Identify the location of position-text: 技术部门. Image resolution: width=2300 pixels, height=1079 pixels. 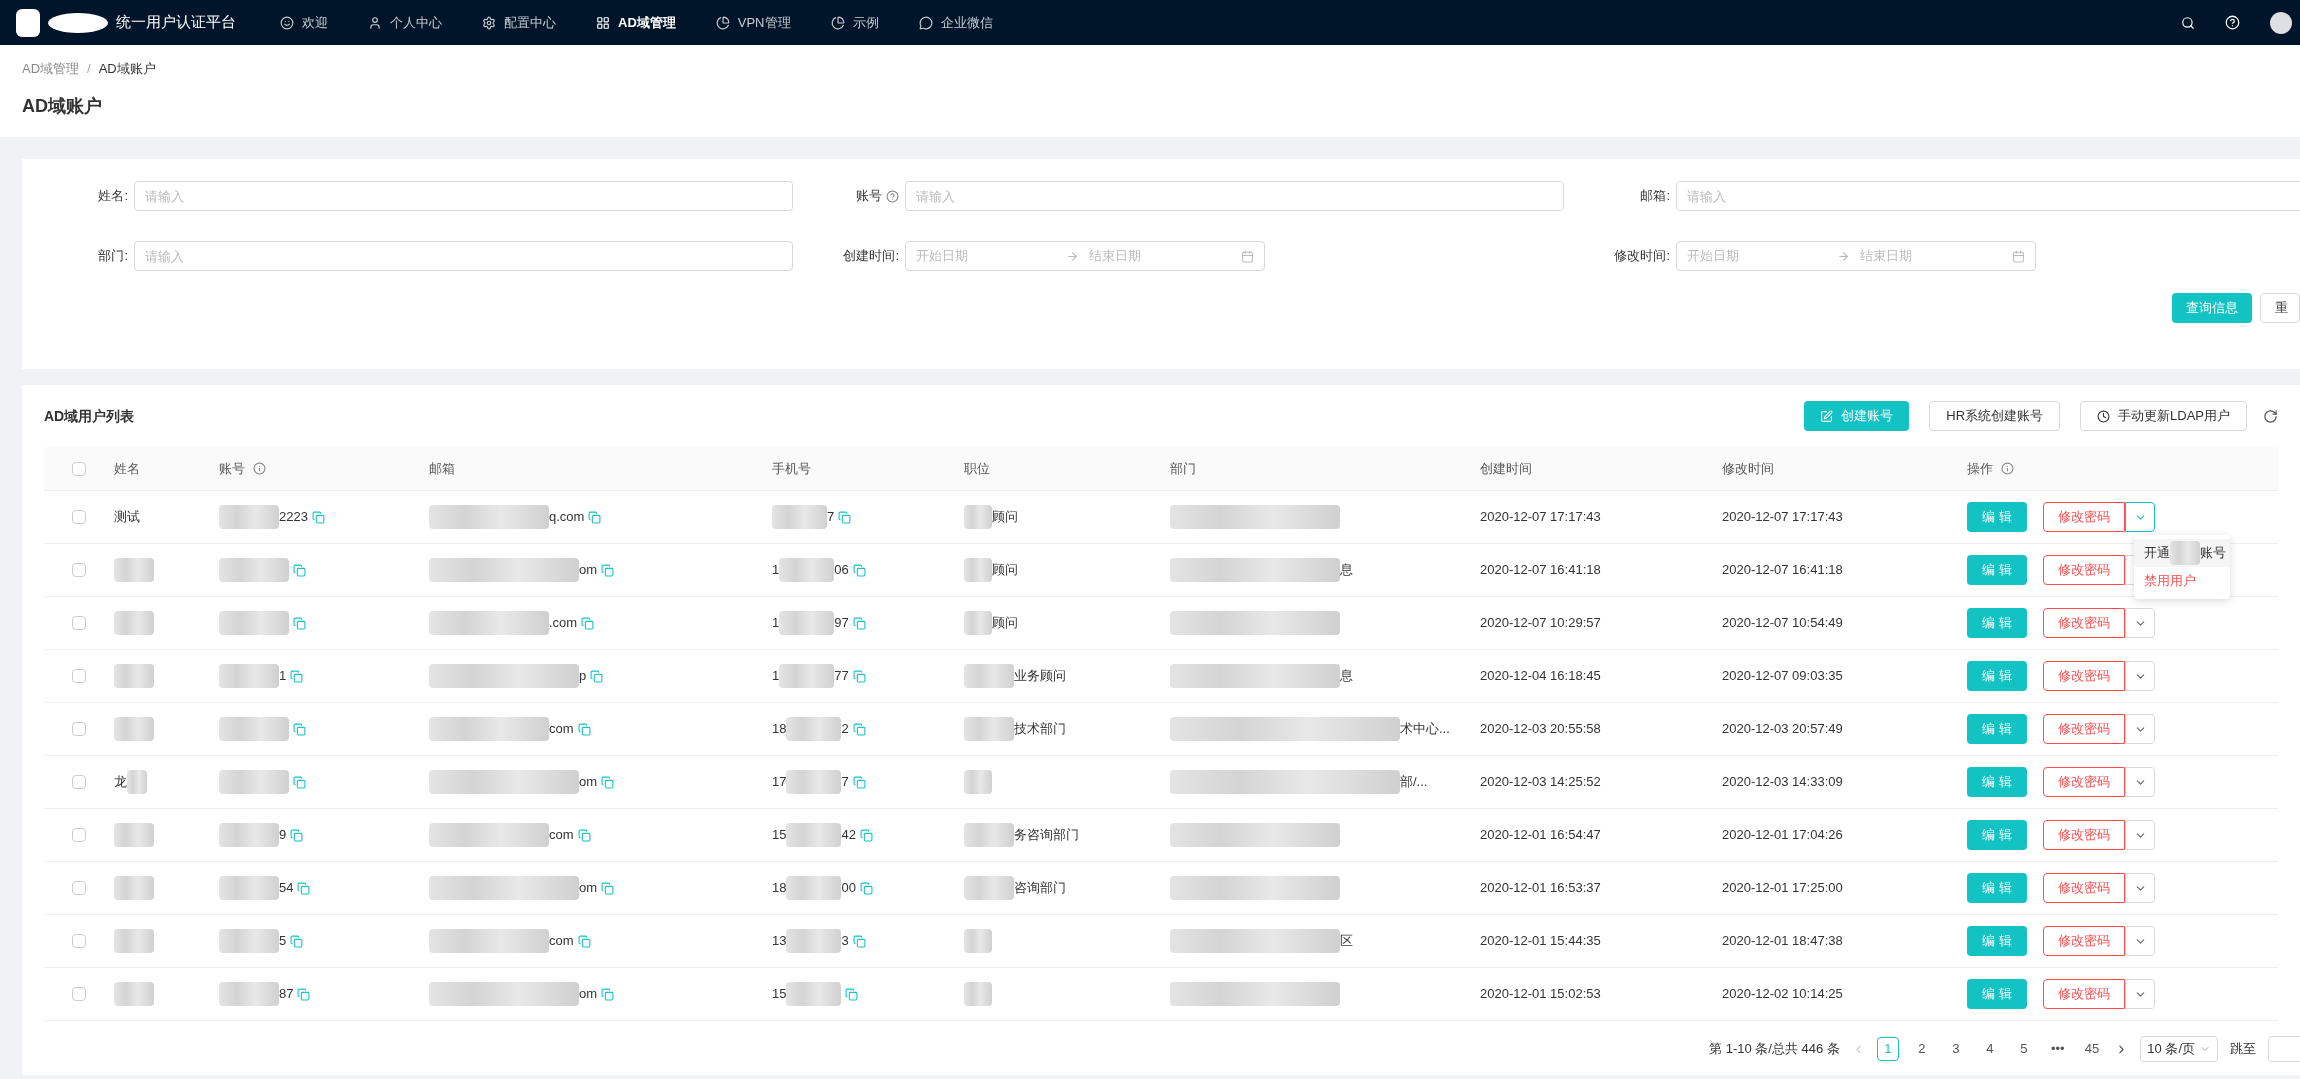
(1040, 729).